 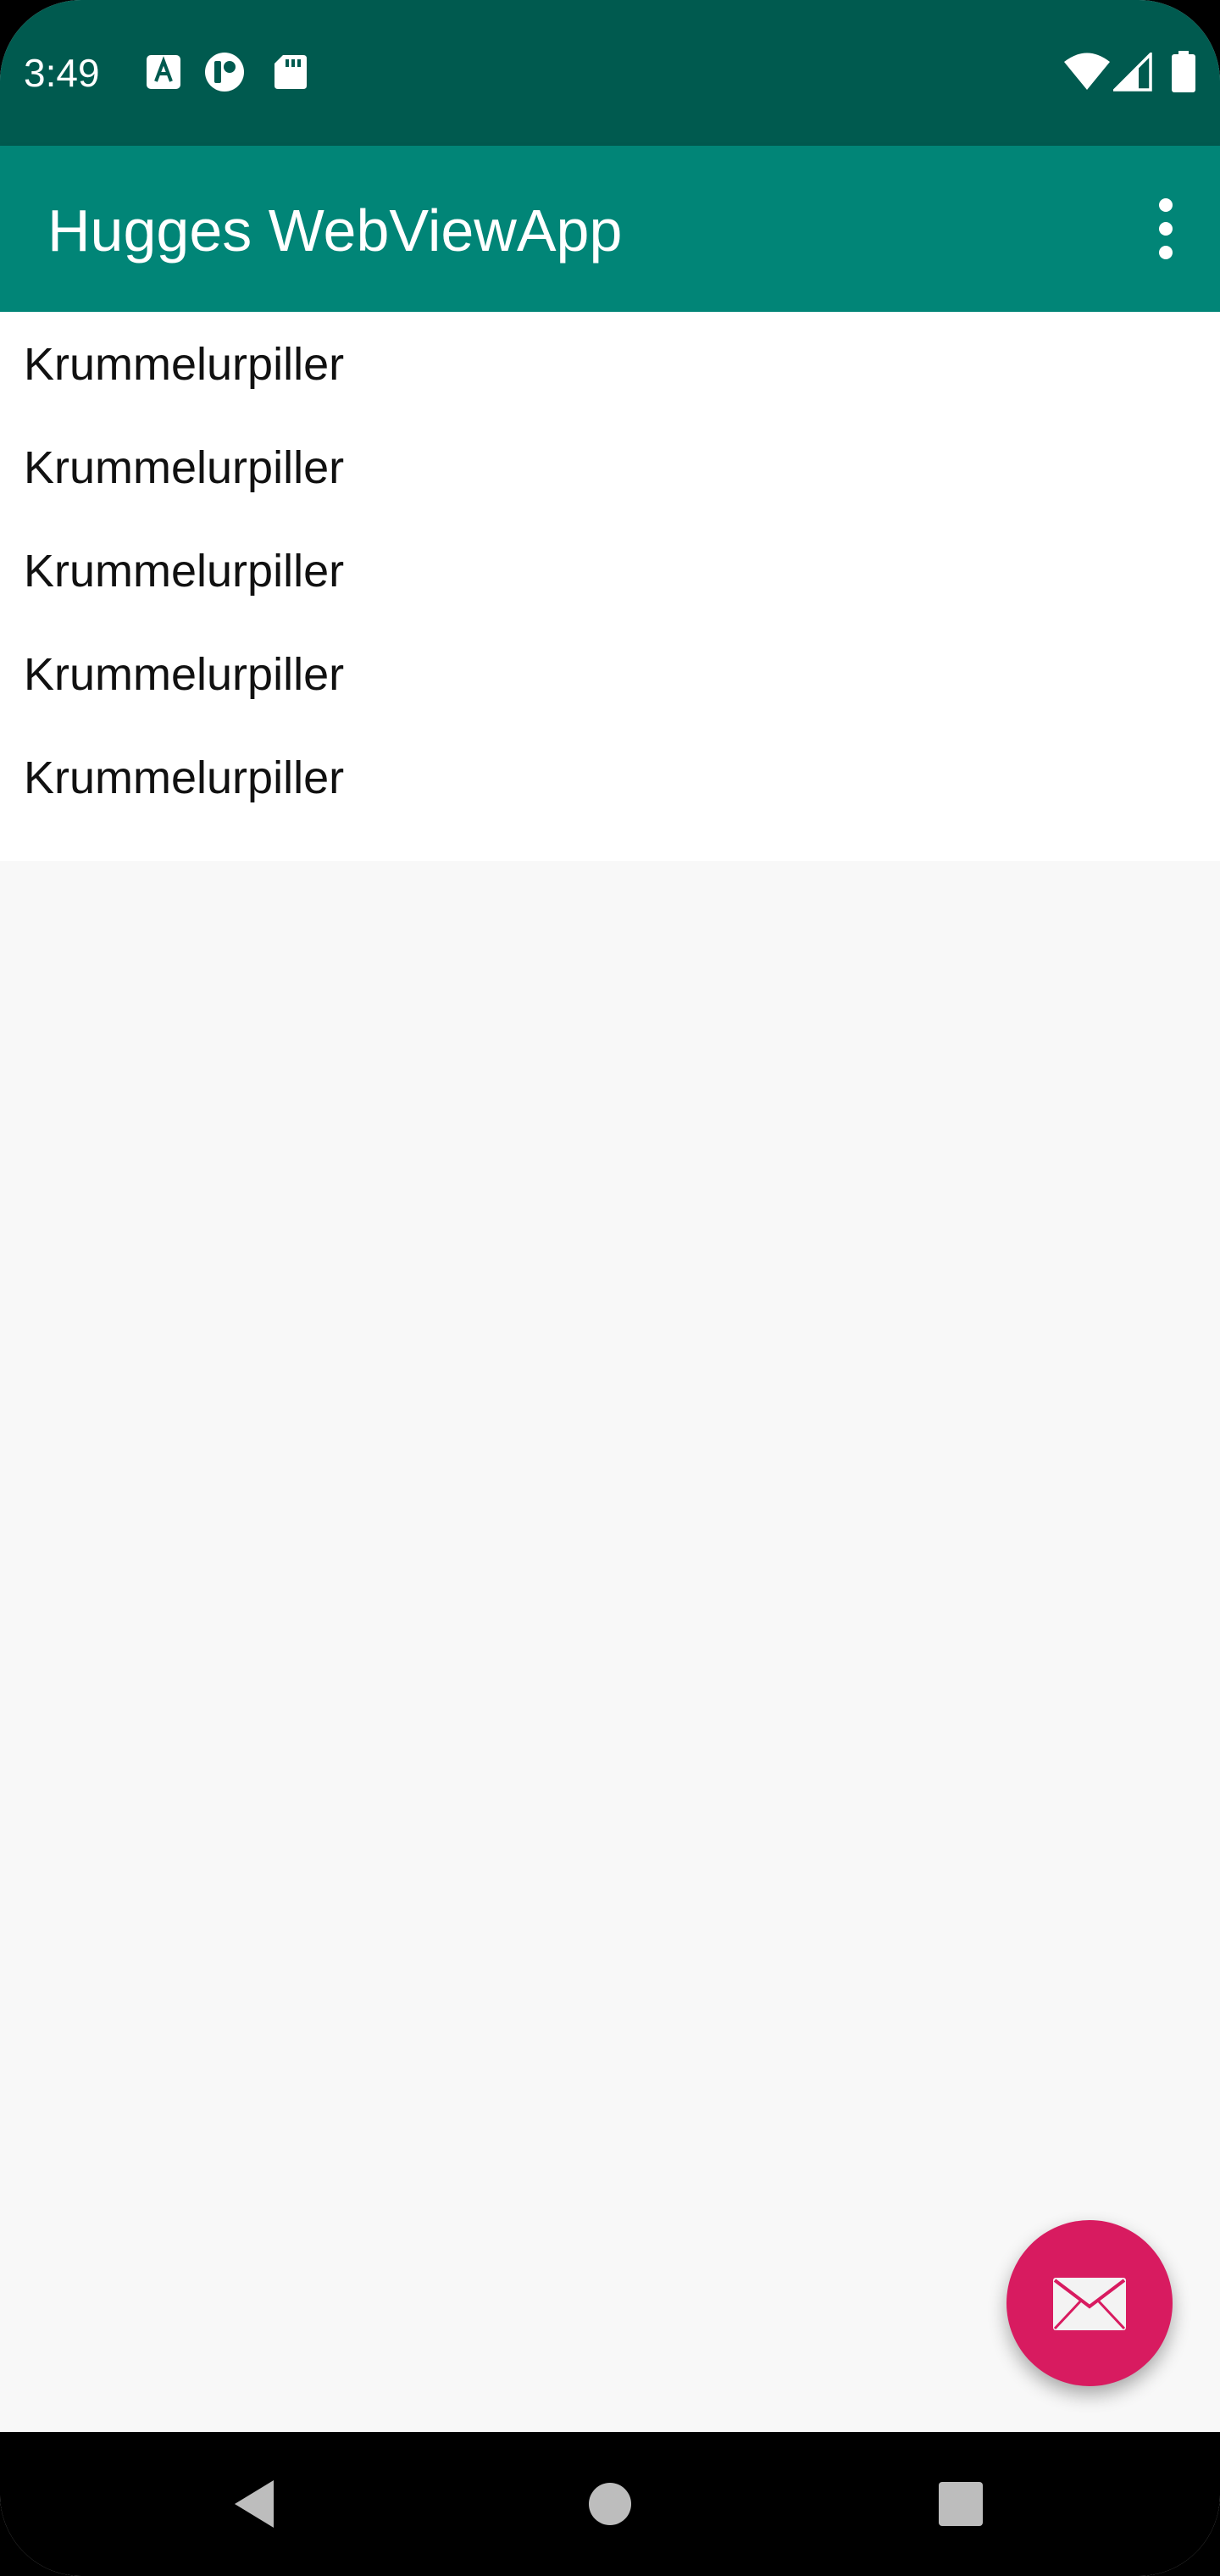 I want to click on lens-icon, so click(x=225, y=72).